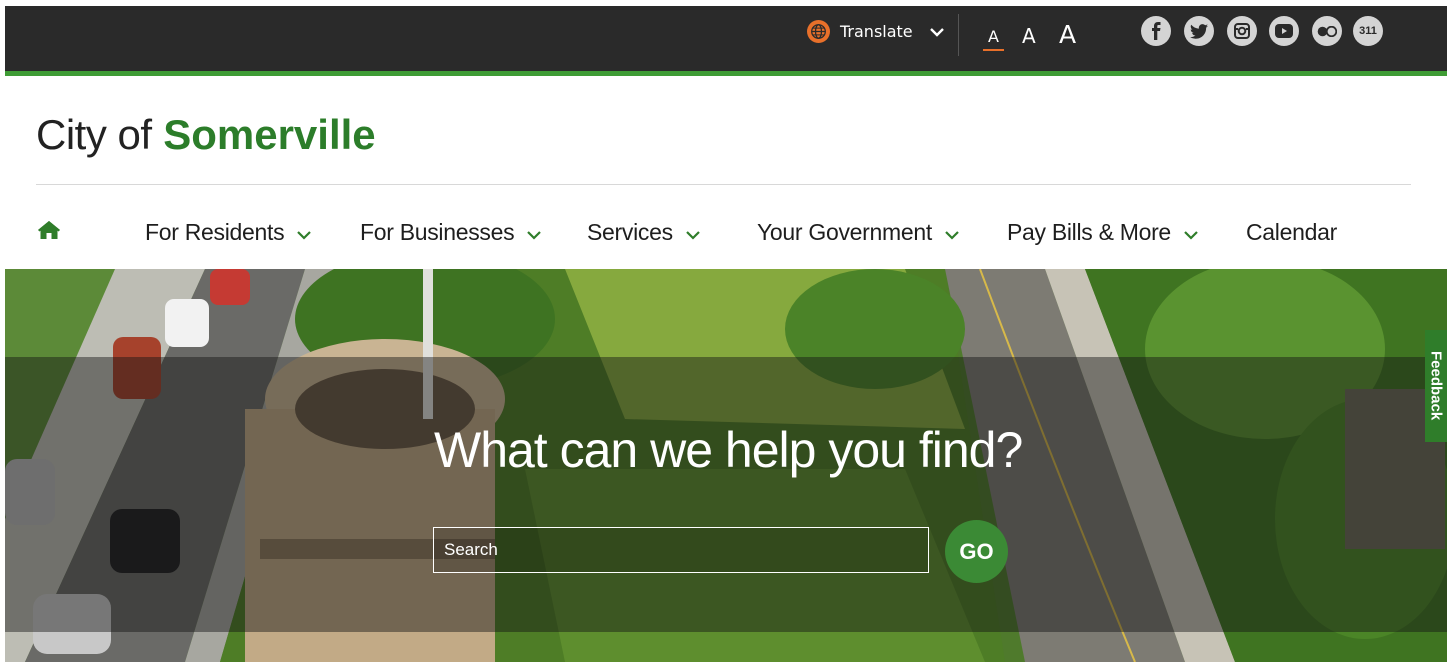  What do you see at coordinates (728, 450) in the screenshot?
I see `hero-headline: What can we help you find?` at bounding box center [728, 450].